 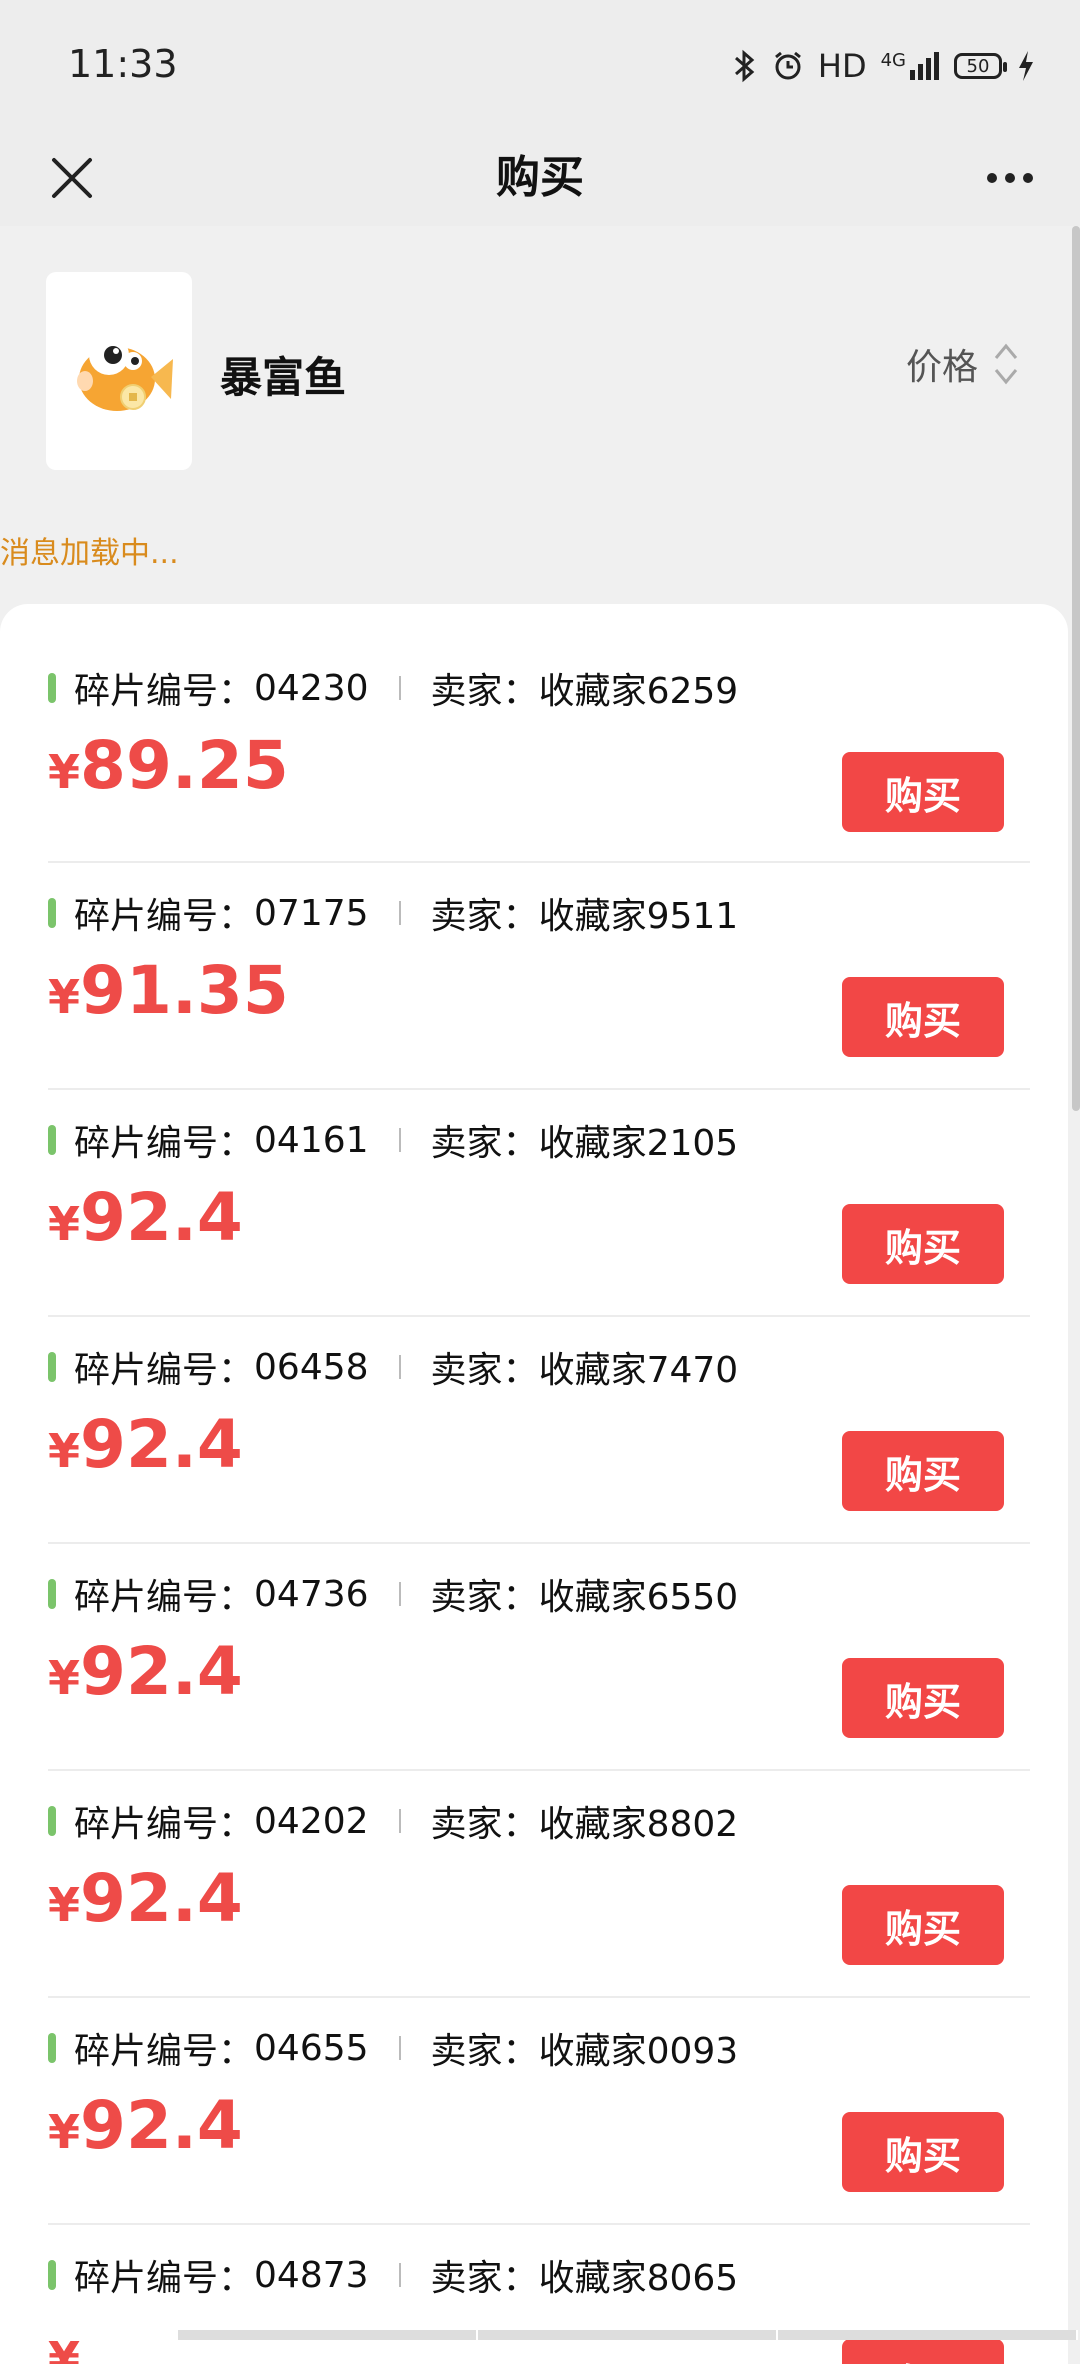 What do you see at coordinates (628, 2335) in the screenshot?
I see `bottom-bar` at bounding box center [628, 2335].